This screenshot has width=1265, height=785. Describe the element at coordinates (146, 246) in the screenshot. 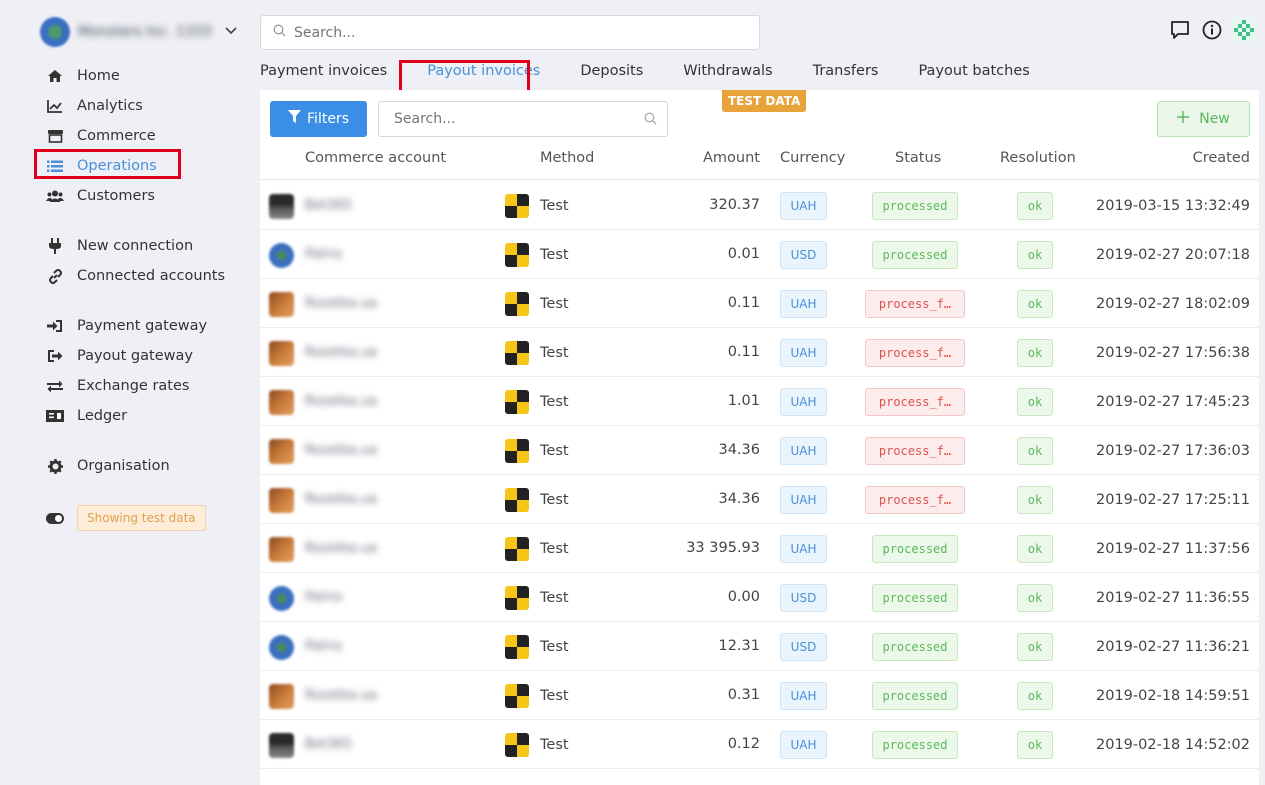

I see `sidebar-item-new-connection: New connection` at that location.